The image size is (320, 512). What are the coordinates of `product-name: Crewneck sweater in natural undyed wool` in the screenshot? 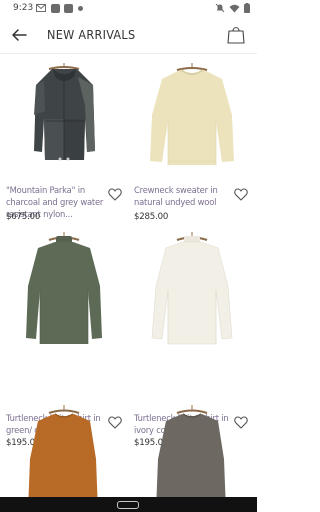 It's located at (184, 196).